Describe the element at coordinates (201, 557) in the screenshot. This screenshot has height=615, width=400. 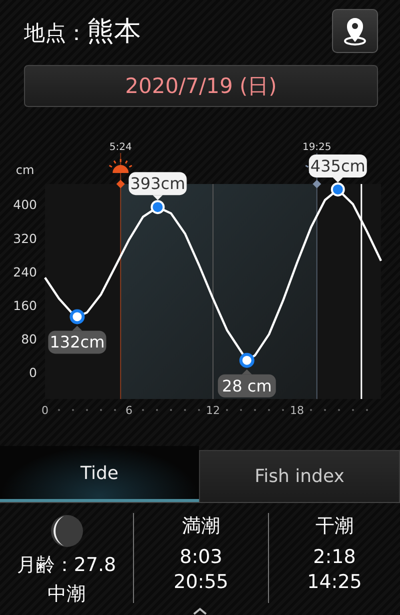
I see `tide-time: 8:03` at that location.